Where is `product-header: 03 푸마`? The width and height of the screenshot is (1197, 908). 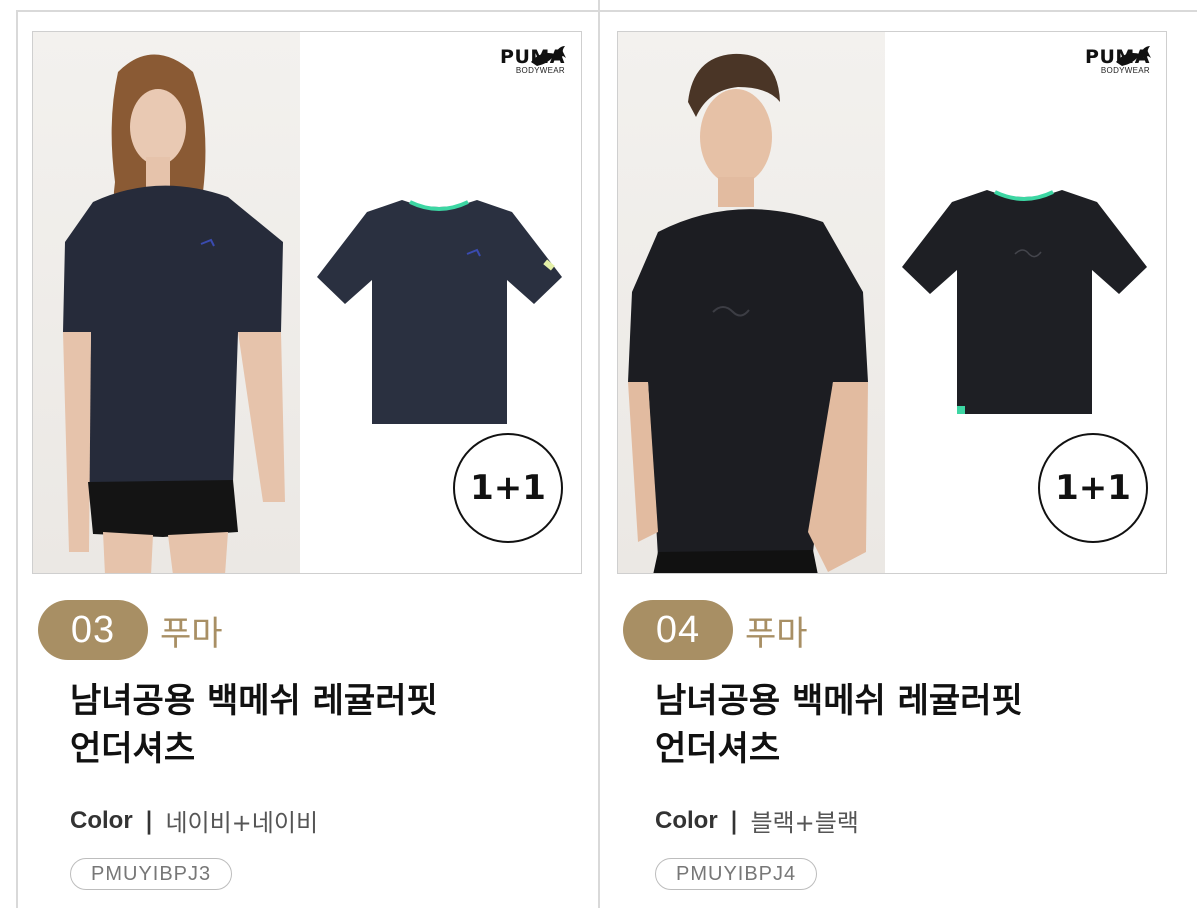
product-header: 03 푸마 is located at coordinates (130, 630).